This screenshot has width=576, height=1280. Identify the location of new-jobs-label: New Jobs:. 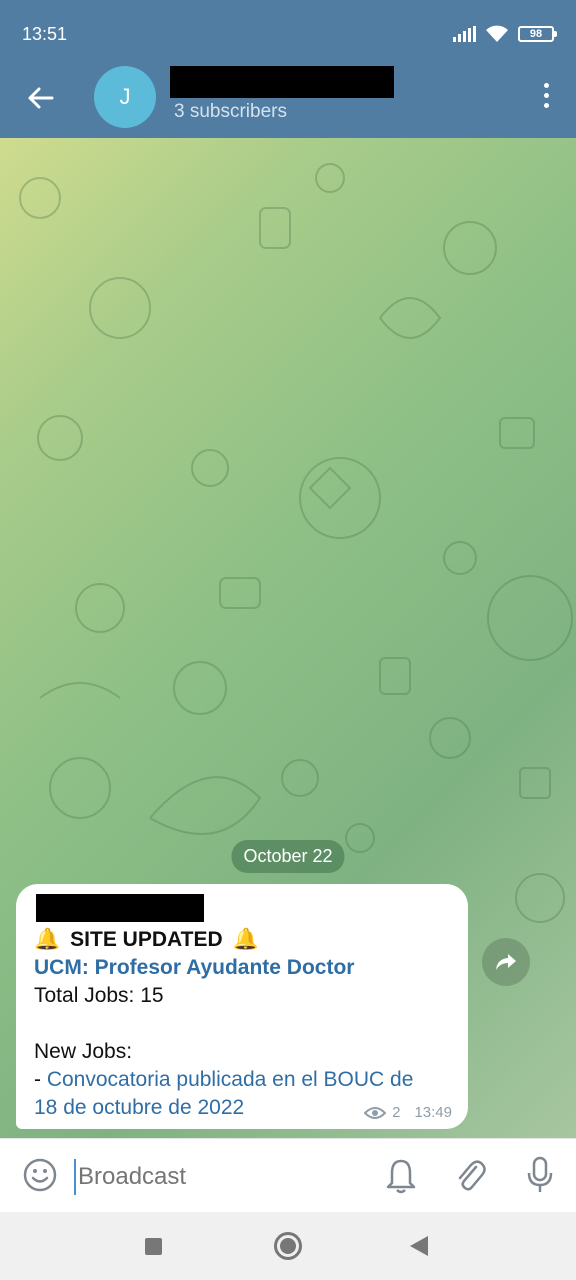
(83, 1051).